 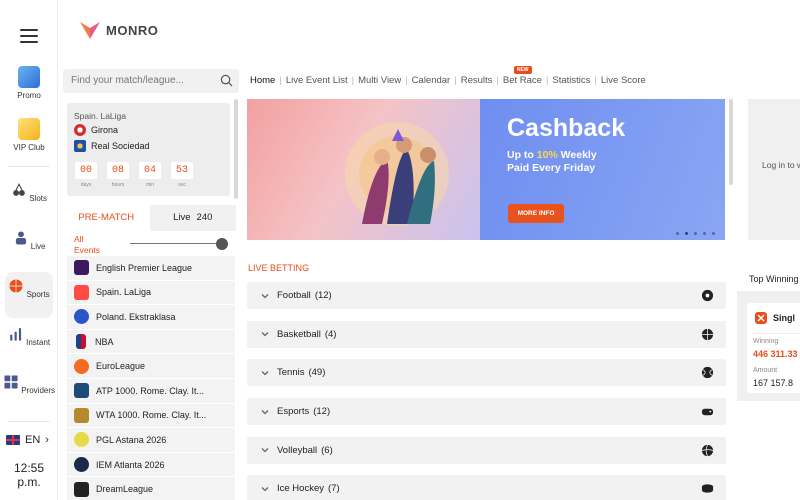 What do you see at coordinates (317, 80) in the screenshot?
I see `nav-live-event-list: Live Event List` at bounding box center [317, 80].